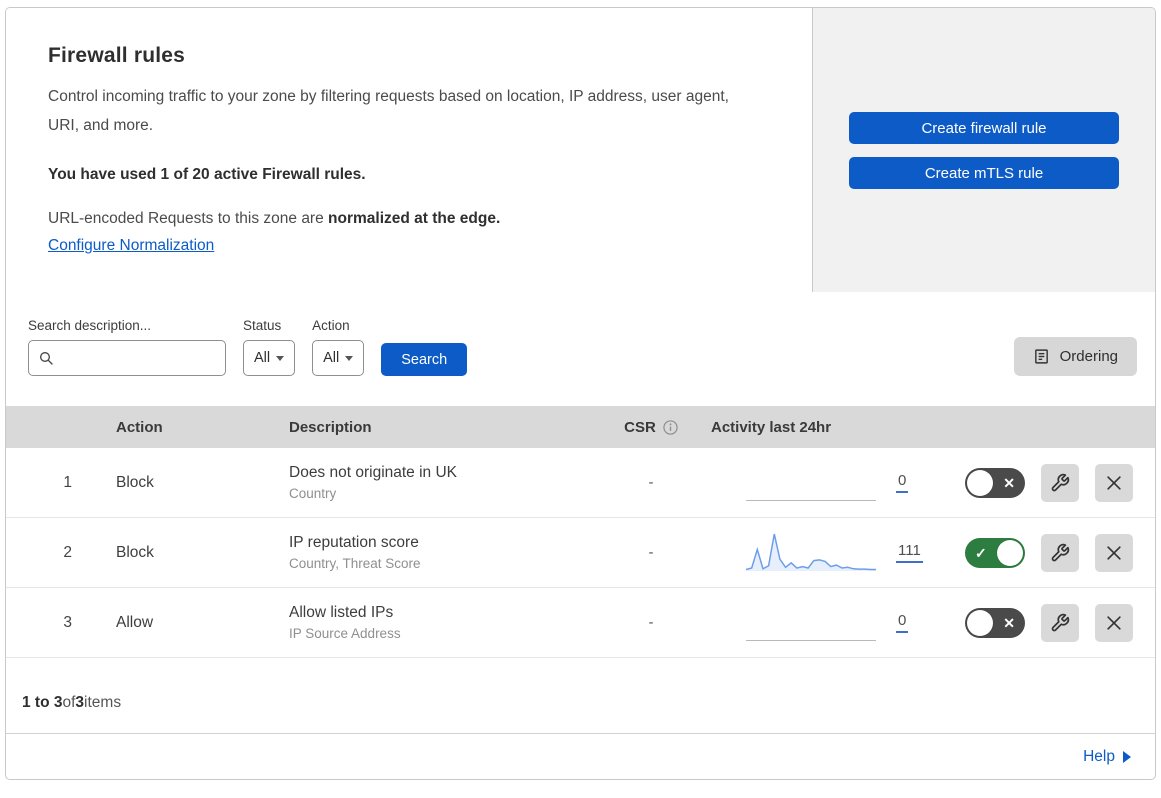 The image size is (1161, 798). I want to click on ordering-button: Ordering, so click(1075, 356).